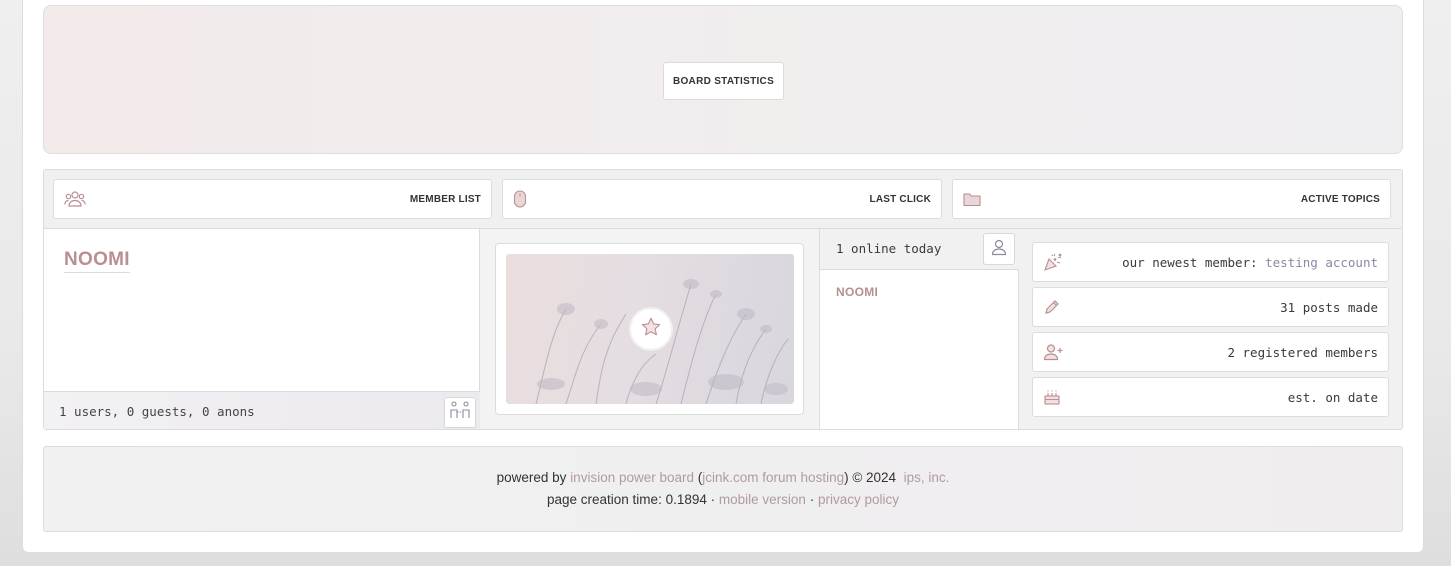  Describe the element at coordinates (1210, 352) in the screenshot. I see `registered-row: 2 registered members` at that location.